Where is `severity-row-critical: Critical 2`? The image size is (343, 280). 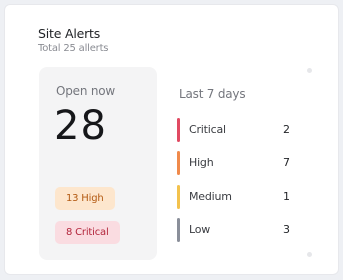 severity-row-critical: Critical 2 is located at coordinates (237, 130).